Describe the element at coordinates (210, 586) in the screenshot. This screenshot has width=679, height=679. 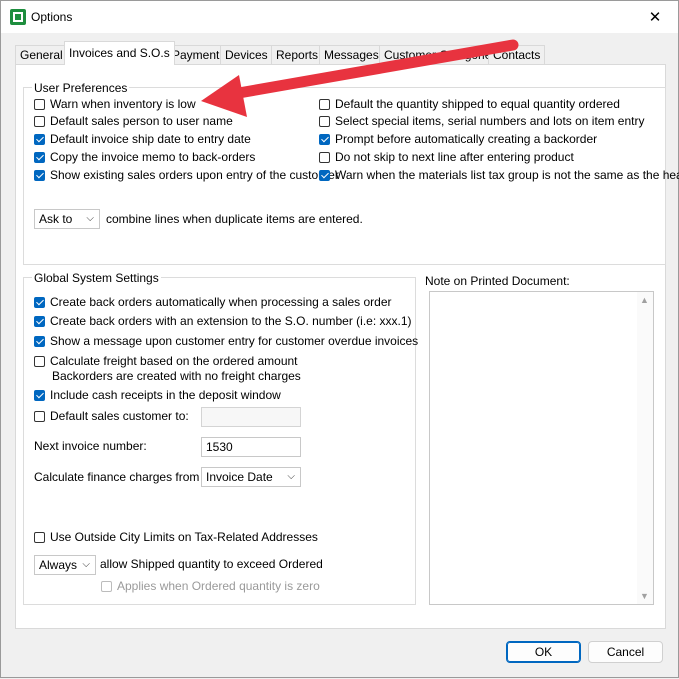
I see `applies-zero-checkbox: Applies when Ordered quantity is zero` at that location.